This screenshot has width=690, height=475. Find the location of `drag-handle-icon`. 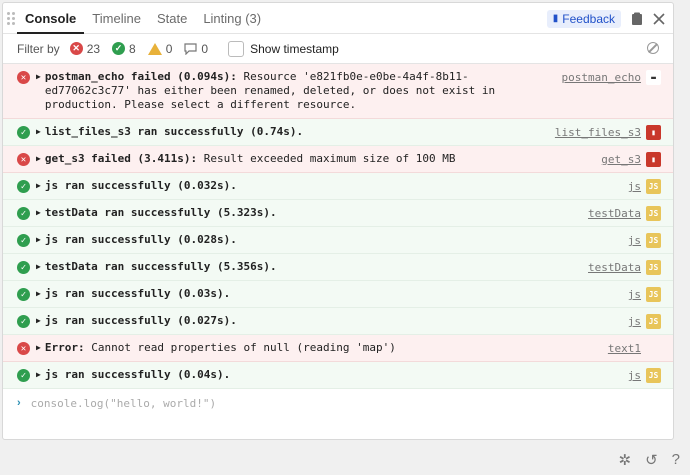

drag-handle-icon is located at coordinates (12, 18).